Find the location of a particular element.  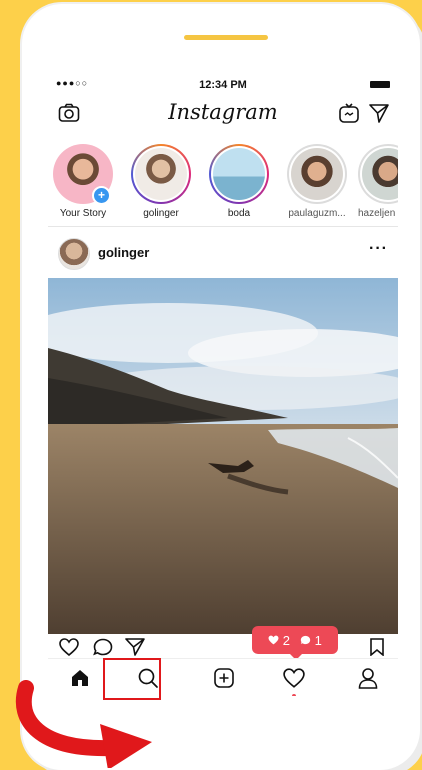

story-label: golinger is located at coordinates (161, 213).